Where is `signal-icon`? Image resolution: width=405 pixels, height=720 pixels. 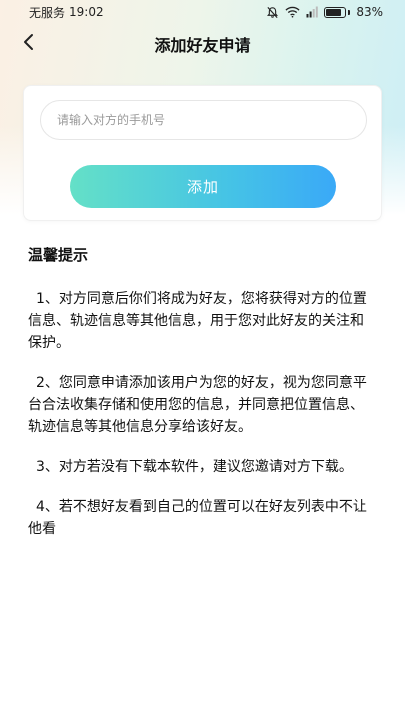 signal-icon is located at coordinates (312, 12).